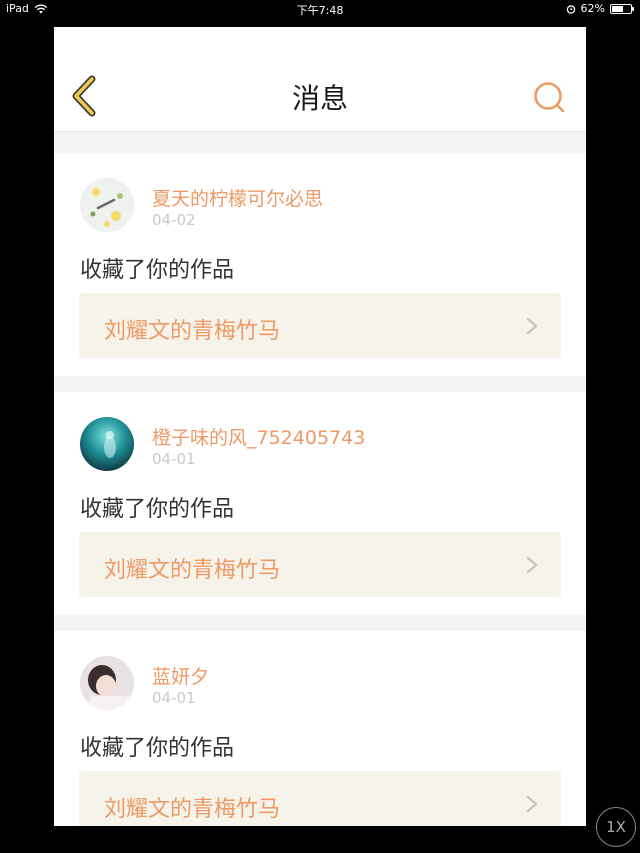 The width and height of the screenshot is (640, 853). Describe the element at coordinates (549, 97) in the screenshot. I see `search-icon` at that location.